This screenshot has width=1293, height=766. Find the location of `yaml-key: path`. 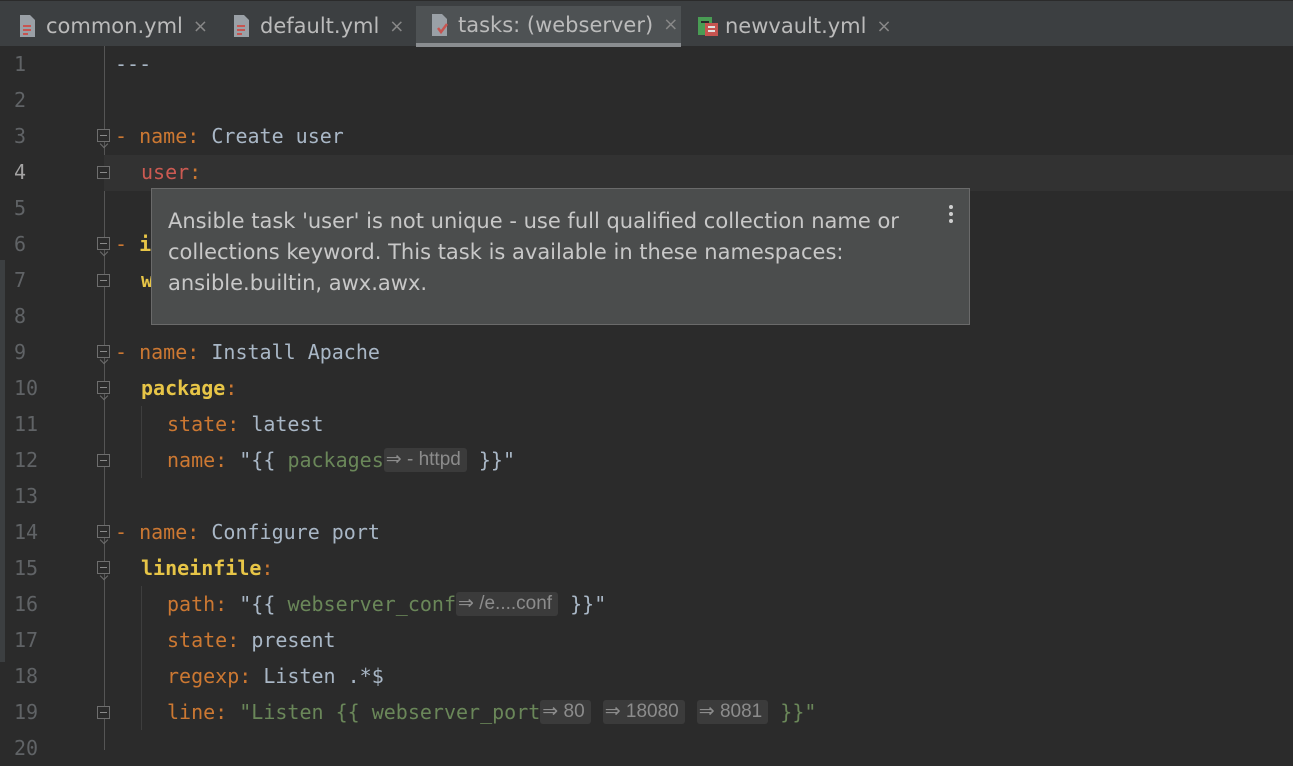

yaml-key: path is located at coordinates (191, 604).